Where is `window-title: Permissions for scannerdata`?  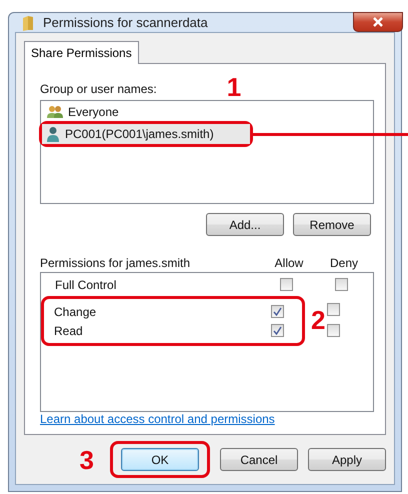 window-title: Permissions for scannerdata is located at coordinates (125, 22).